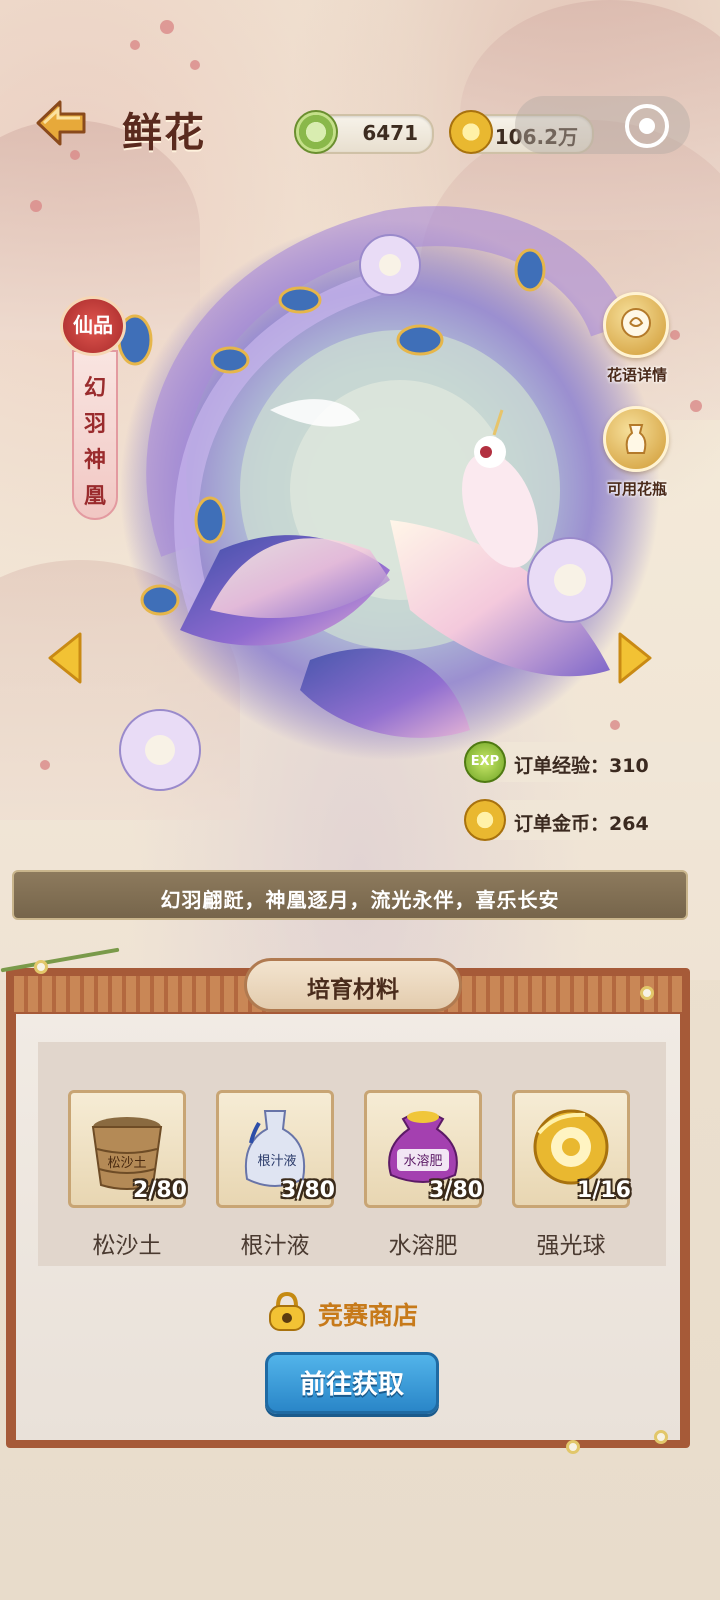 This screenshot has width=720, height=1600. Describe the element at coordinates (571, 1246) in the screenshot. I see `material-name: 强光球` at that location.